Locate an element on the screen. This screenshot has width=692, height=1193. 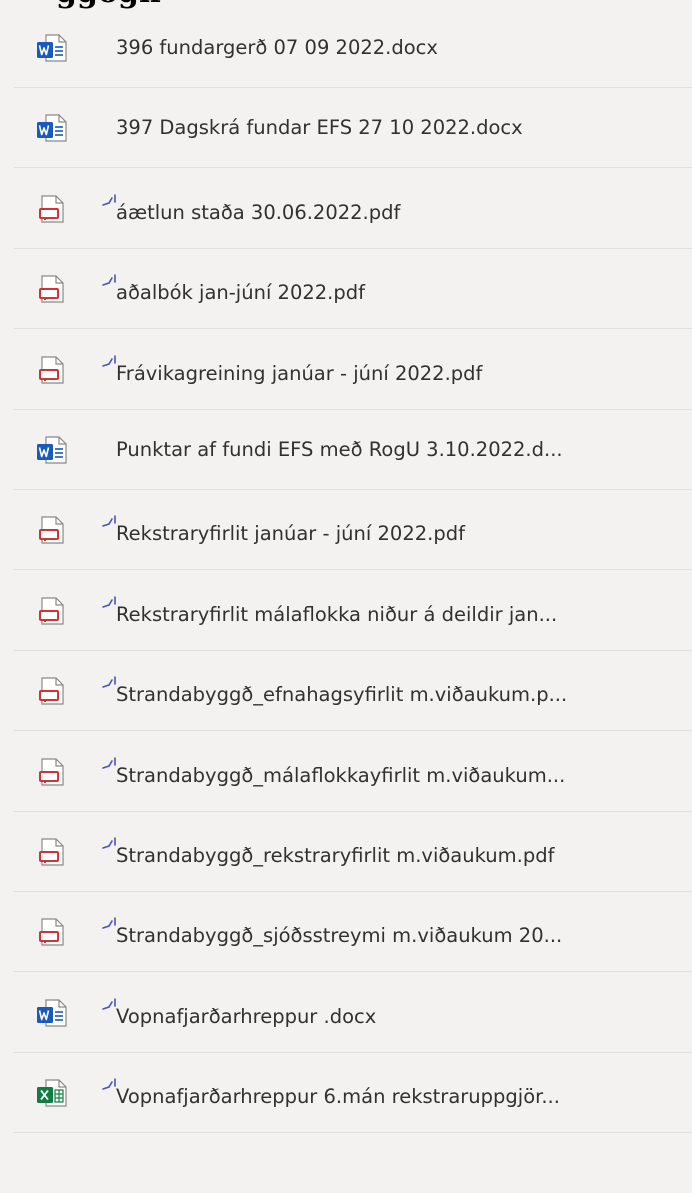
file-row: Vopnafjarðarhreppur .docx is located at coordinates (346, 1013).